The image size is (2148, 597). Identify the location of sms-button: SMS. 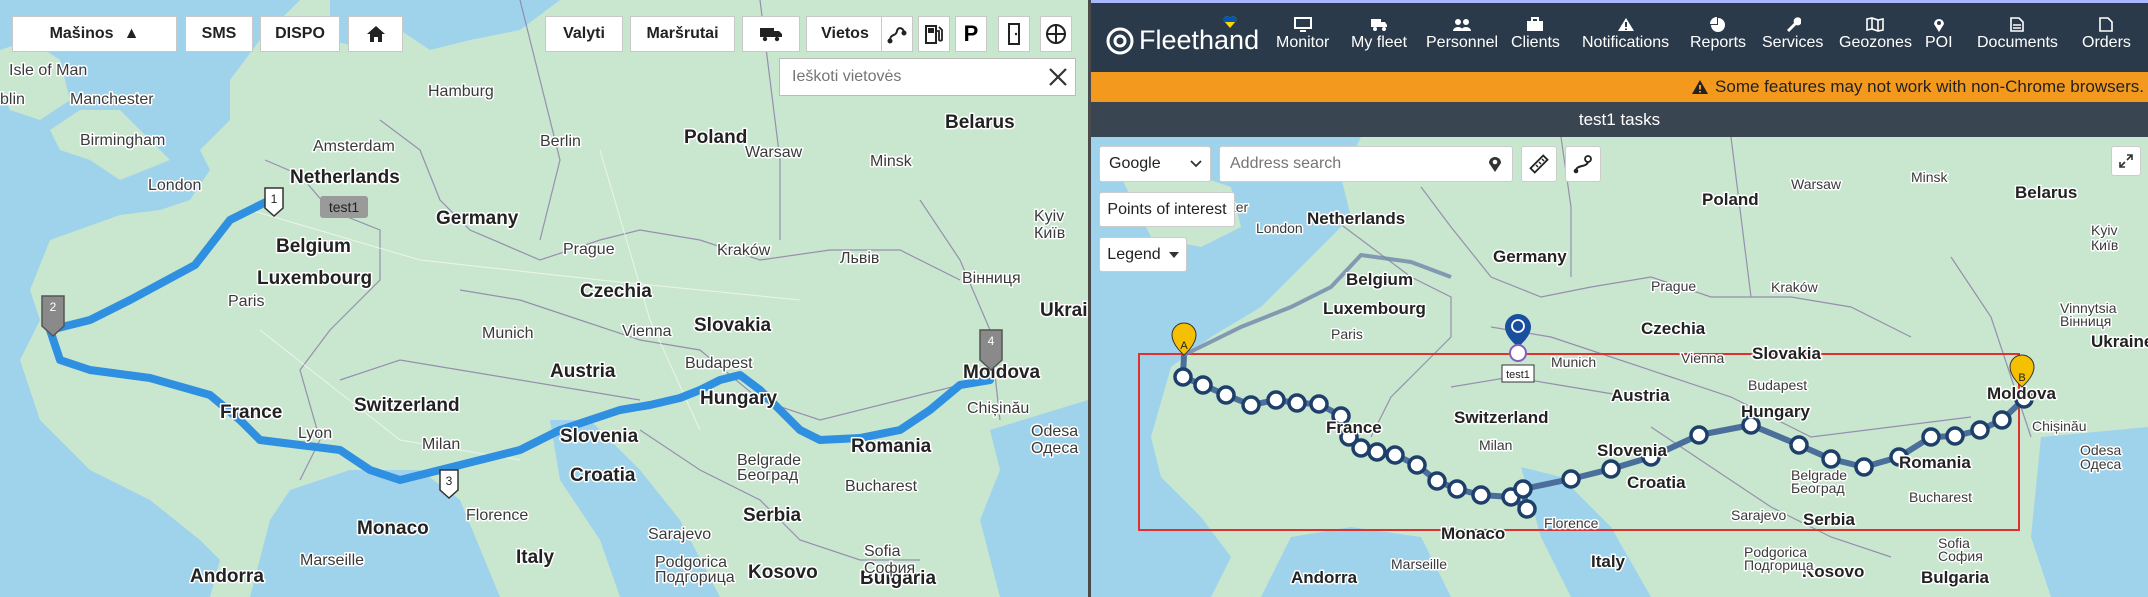
(219, 34).